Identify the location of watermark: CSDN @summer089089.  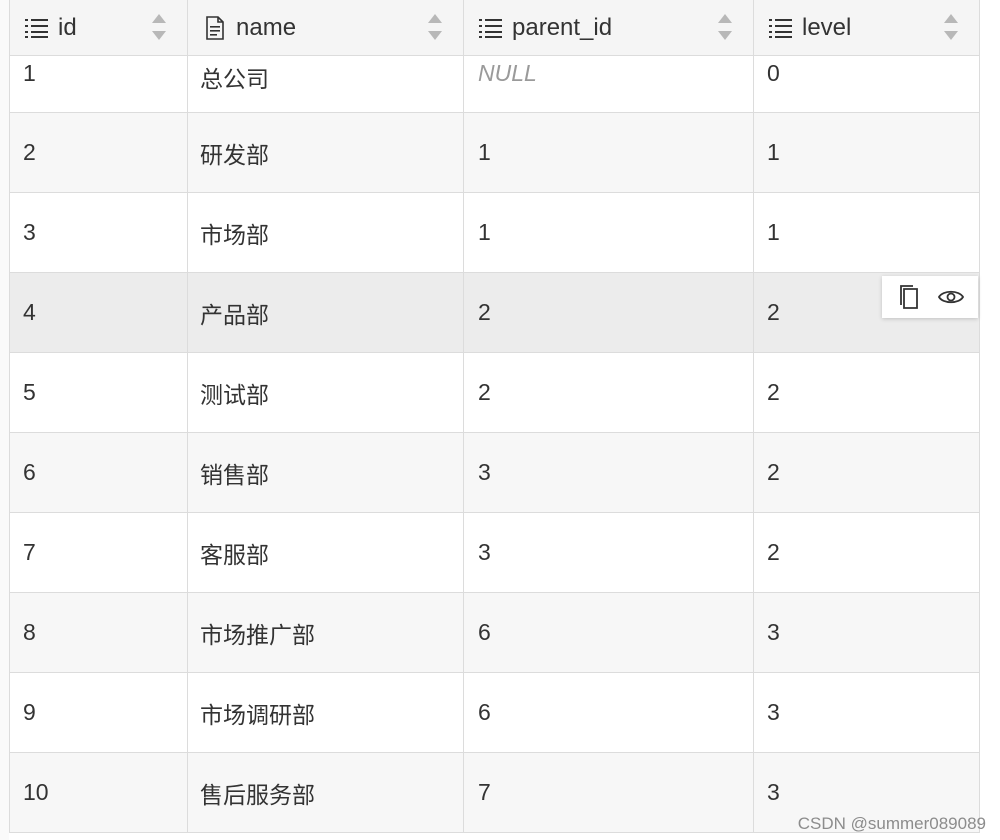
(891, 823).